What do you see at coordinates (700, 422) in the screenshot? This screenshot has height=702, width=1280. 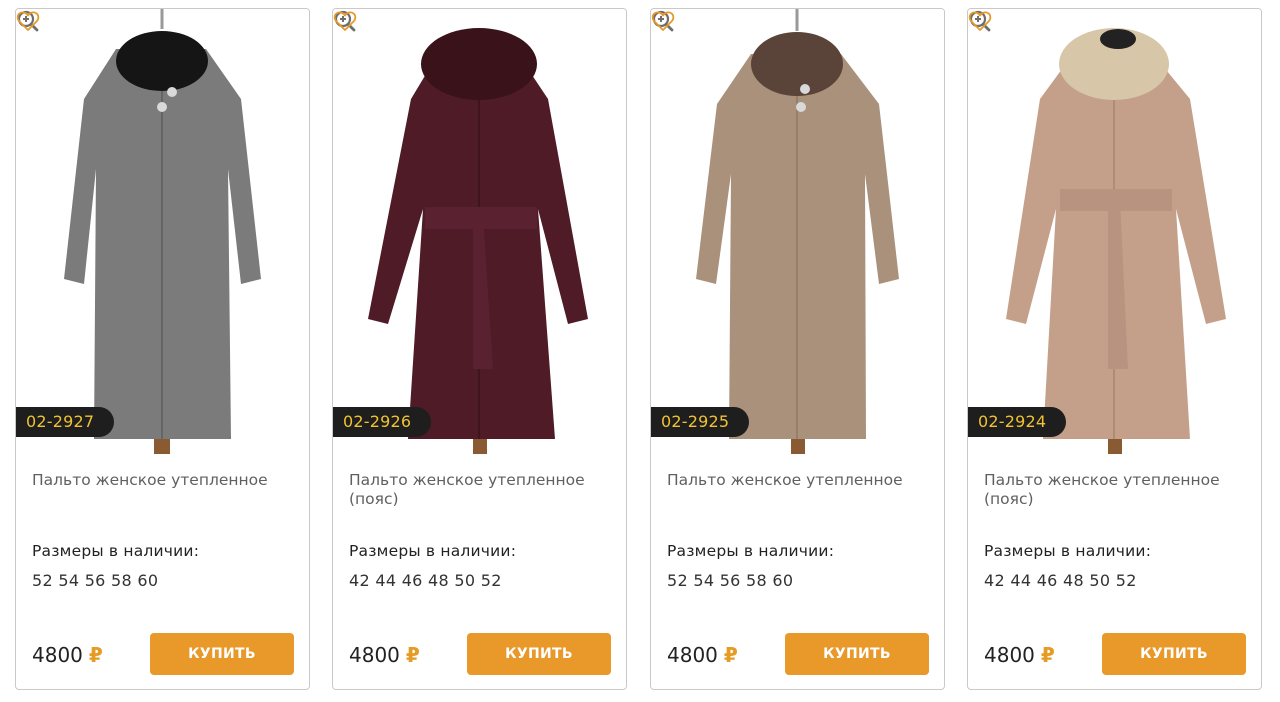 I see `article-badge: 02-2925` at bounding box center [700, 422].